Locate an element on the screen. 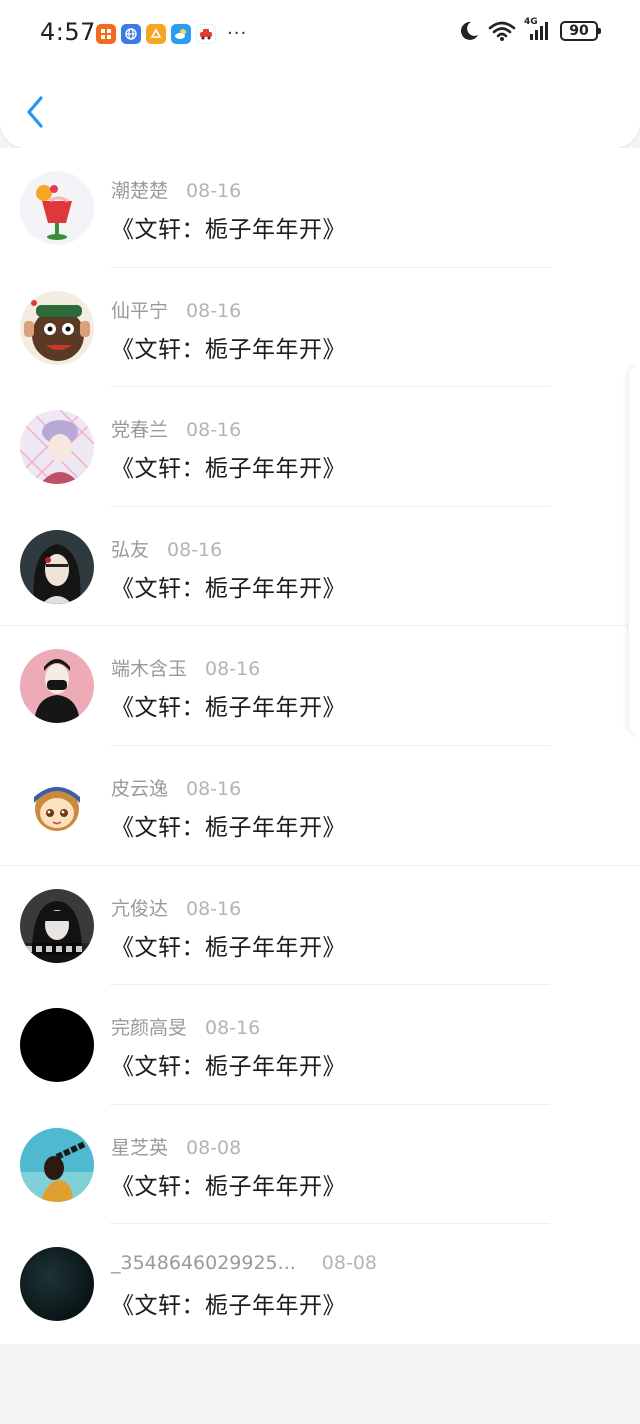 The width and height of the screenshot is (640, 1424). list-item: 仙平宁 08-16 《文轩：栀子年年开》 is located at coordinates (320, 328).